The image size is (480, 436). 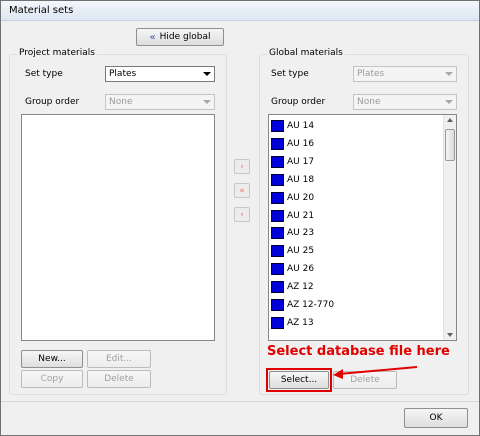 I want to click on list-item-label: AU 18, so click(x=301, y=179).